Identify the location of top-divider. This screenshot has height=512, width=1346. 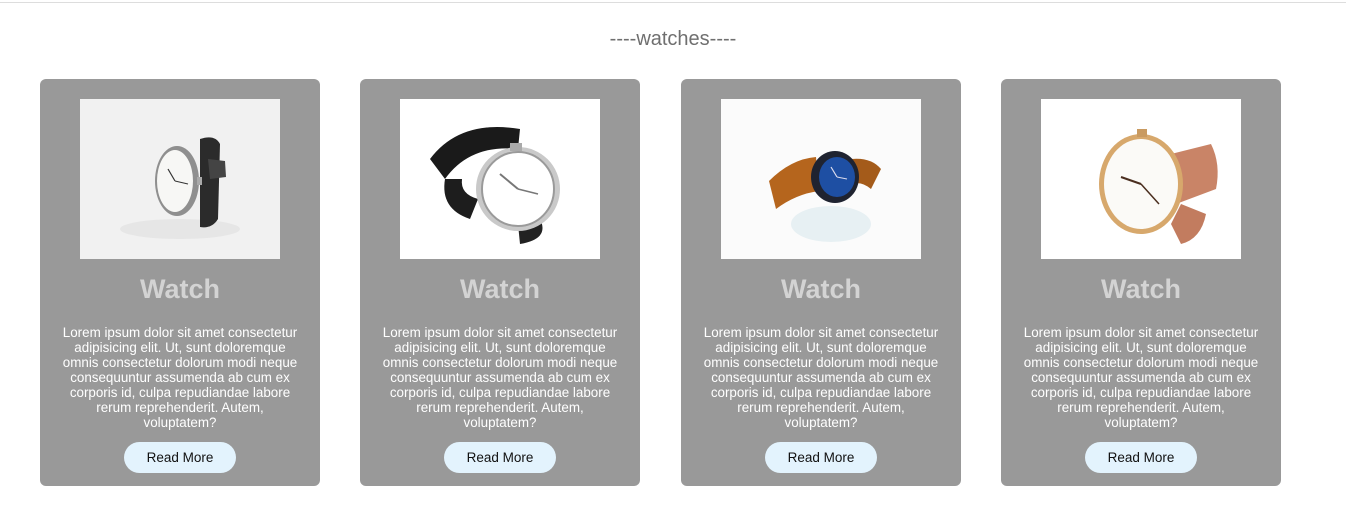
(673, 2).